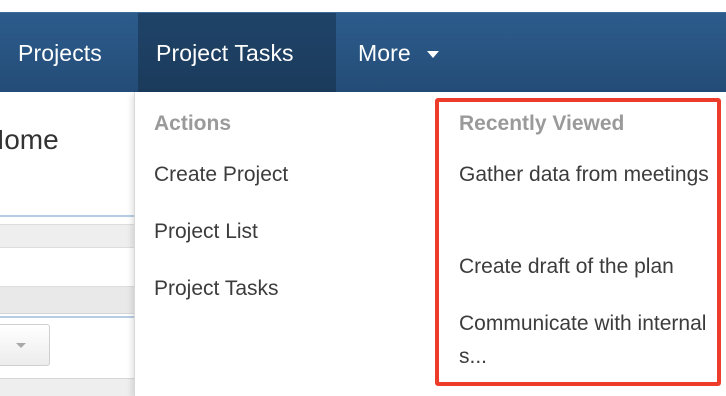 The image size is (726, 396). I want to click on nav-more-menu: More, so click(401, 53).